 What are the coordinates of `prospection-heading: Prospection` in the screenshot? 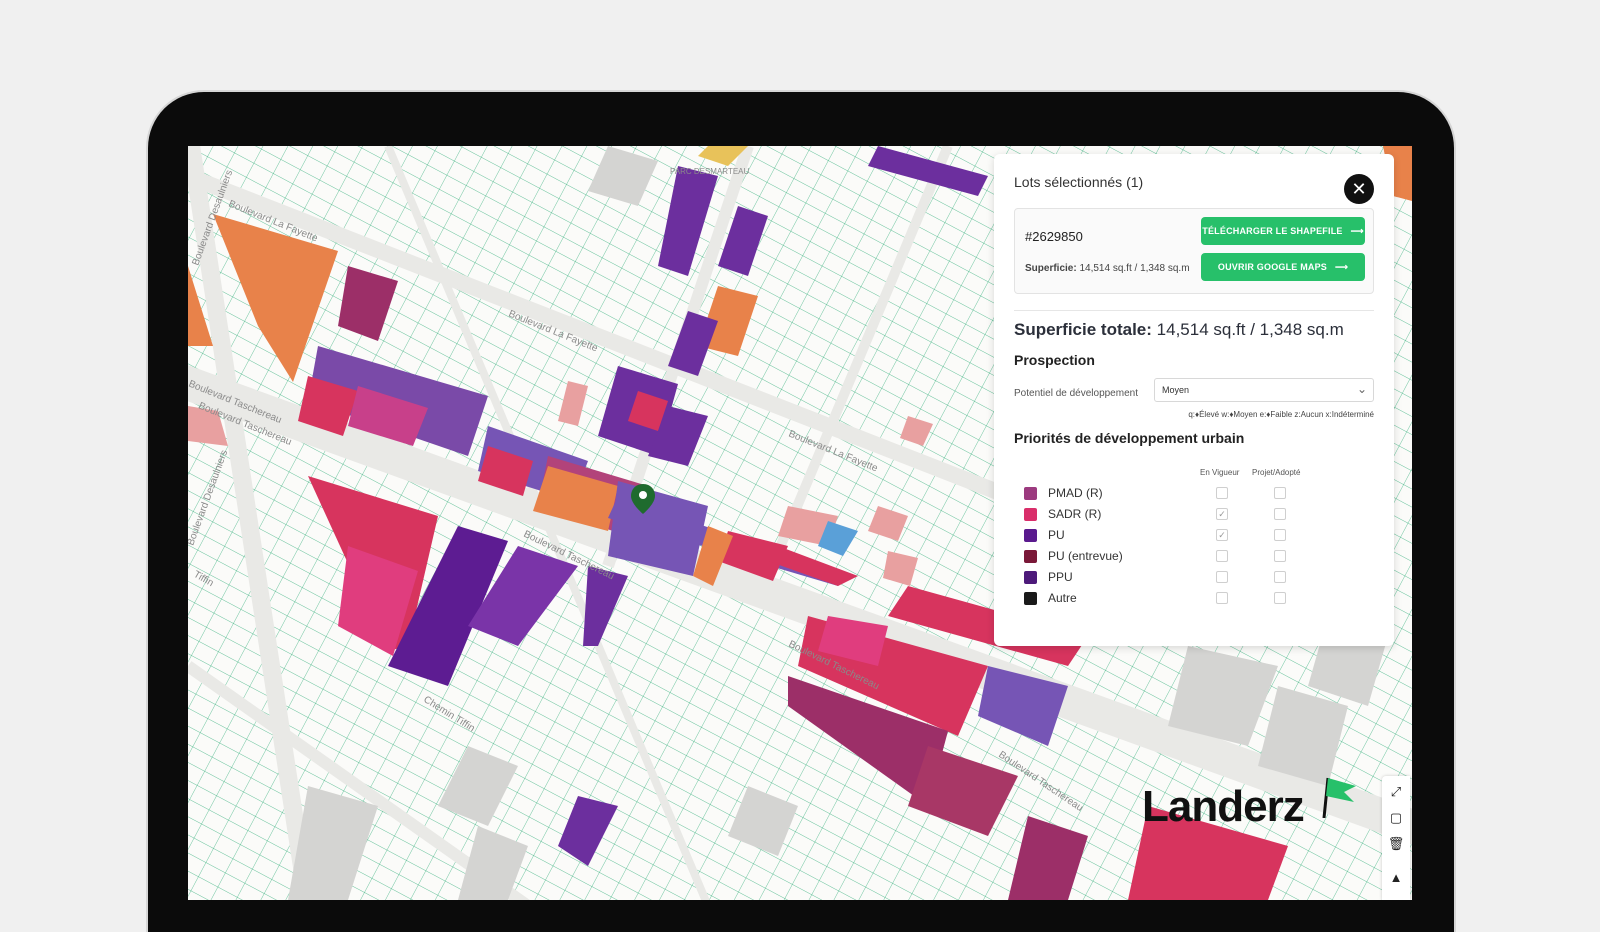 It's located at (1054, 360).